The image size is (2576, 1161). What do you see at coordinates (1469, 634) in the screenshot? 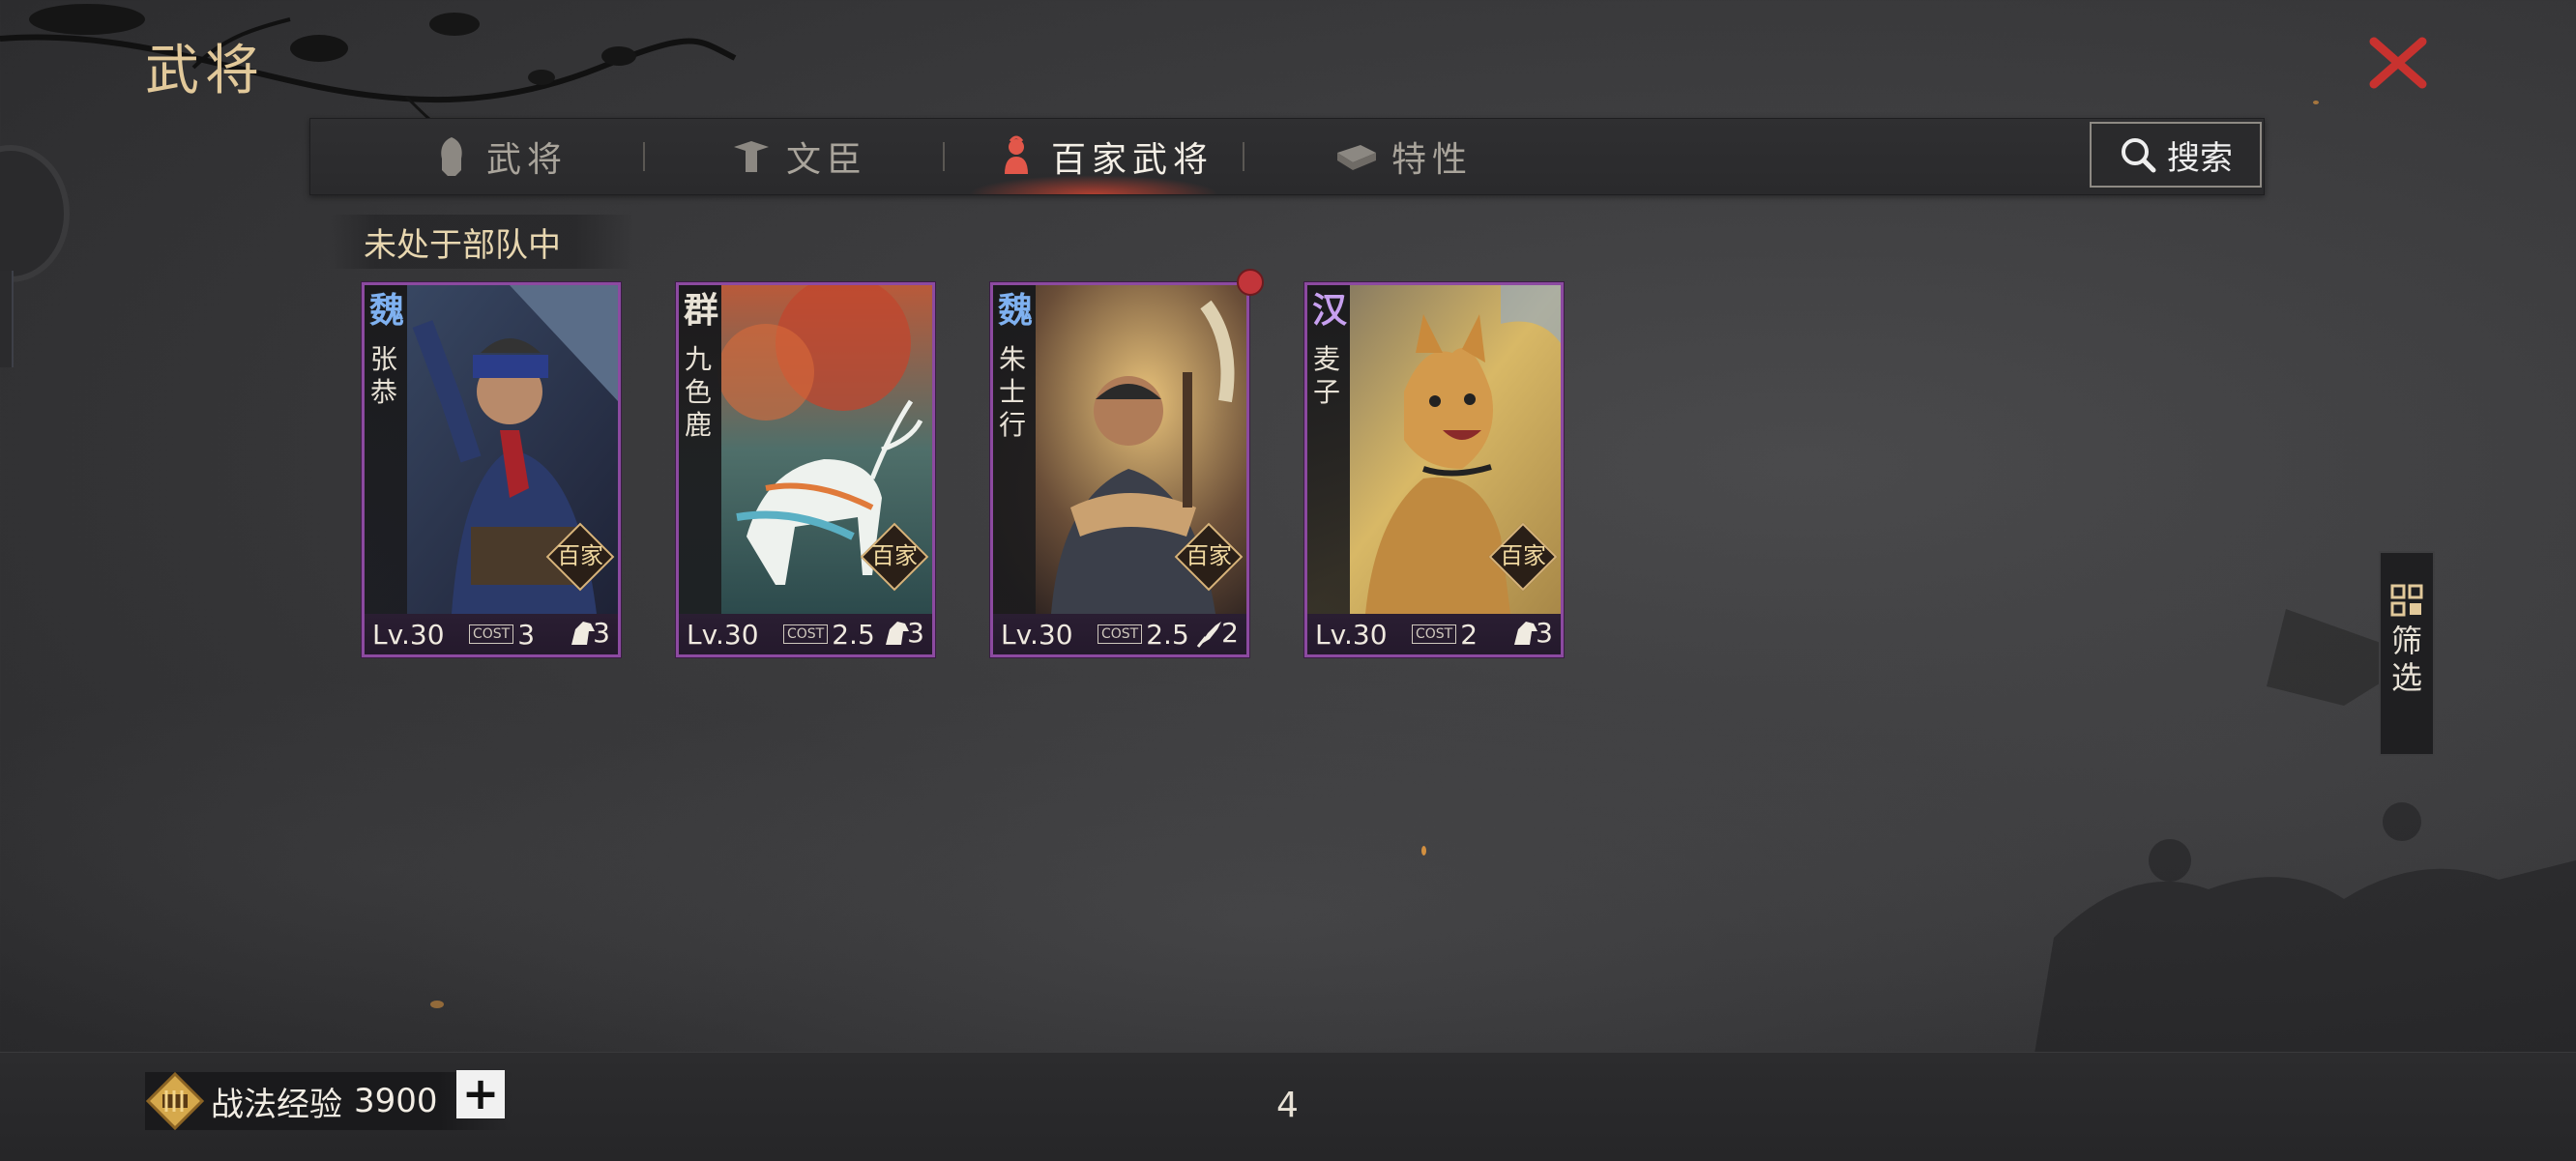
I see `cost-value: 2` at bounding box center [1469, 634].